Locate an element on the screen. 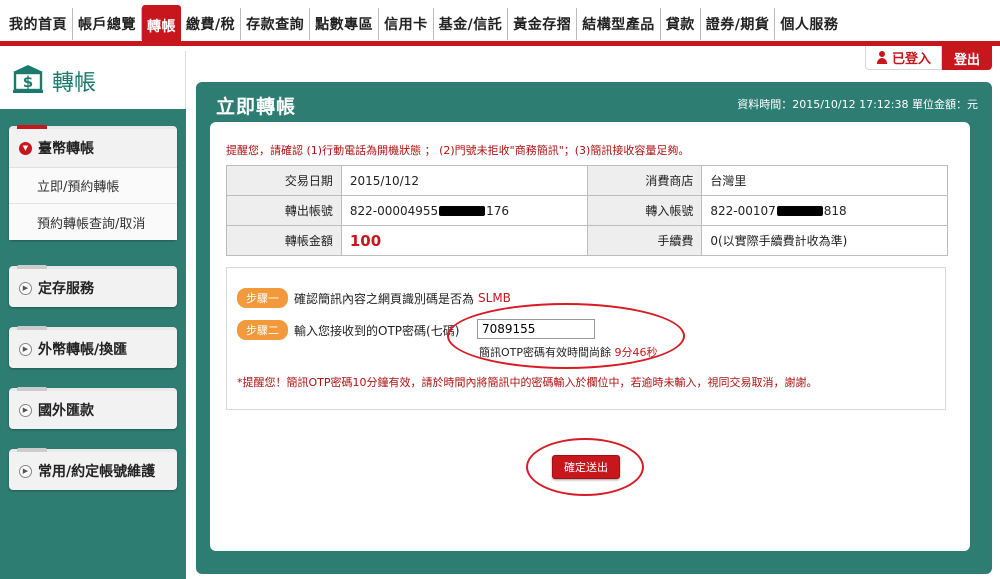  table-row: 轉帳金額 100 手續費 0(以實際手續費計收為準) is located at coordinates (587, 240).